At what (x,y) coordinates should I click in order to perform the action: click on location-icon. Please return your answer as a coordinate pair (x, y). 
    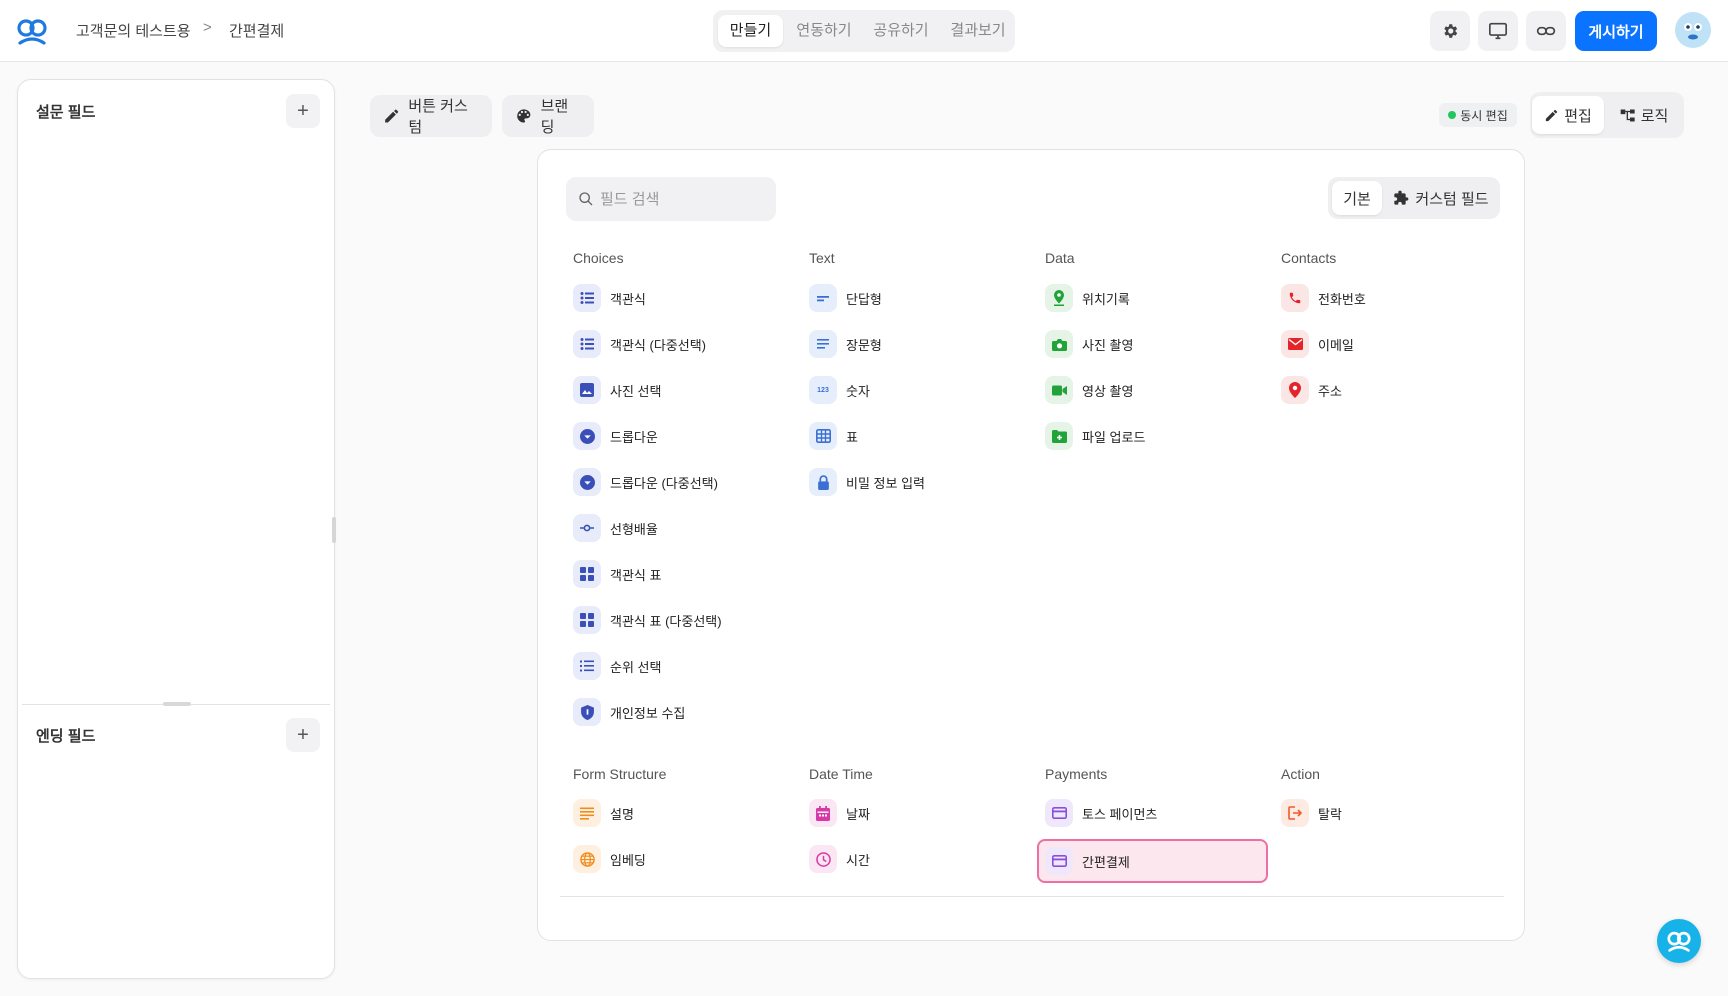
    Looking at the image, I should click on (1059, 298).